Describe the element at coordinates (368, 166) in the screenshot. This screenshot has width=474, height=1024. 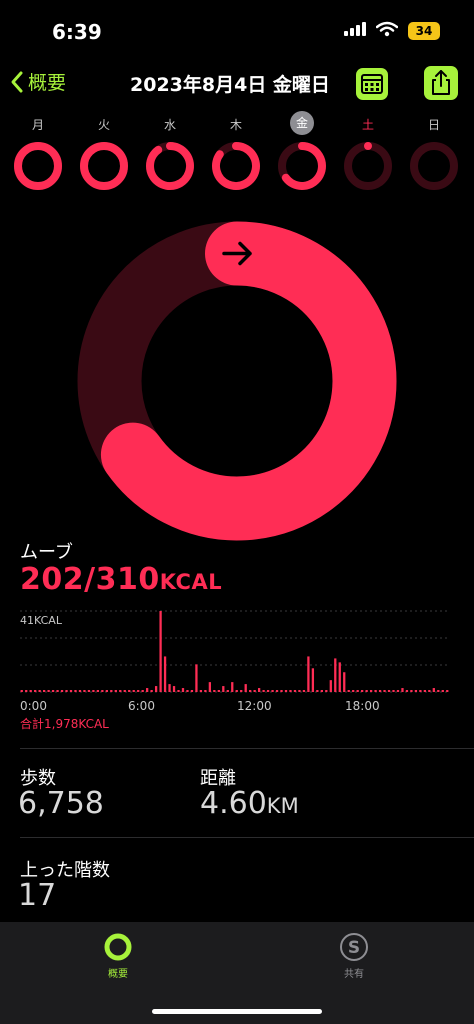
I see `day-ring-sat` at that location.